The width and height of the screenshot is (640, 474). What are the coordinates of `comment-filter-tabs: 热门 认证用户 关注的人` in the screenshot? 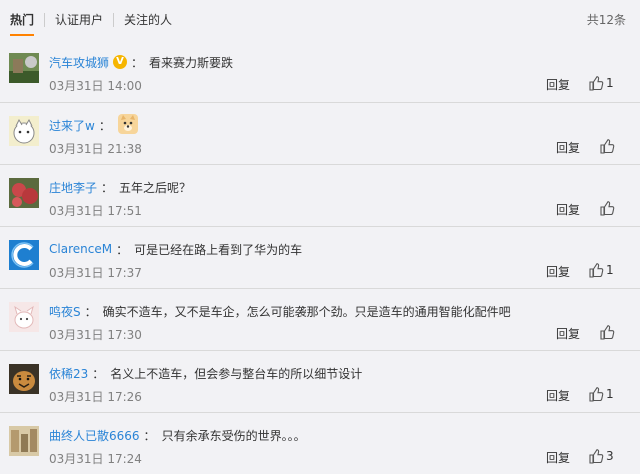 It's located at (320, 20).